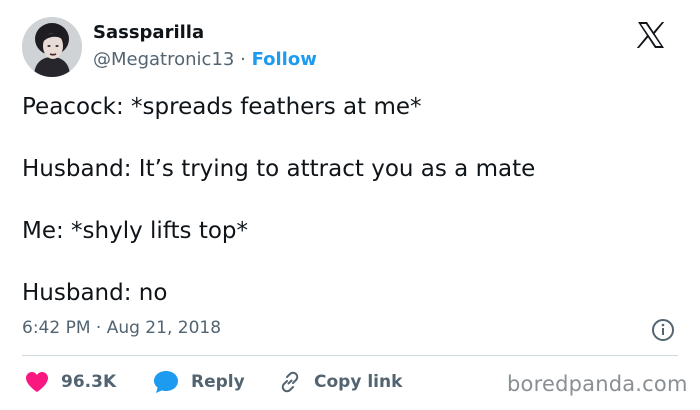  What do you see at coordinates (218, 382) in the screenshot?
I see `reply-label: Reply` at bounding box center [218, 382].